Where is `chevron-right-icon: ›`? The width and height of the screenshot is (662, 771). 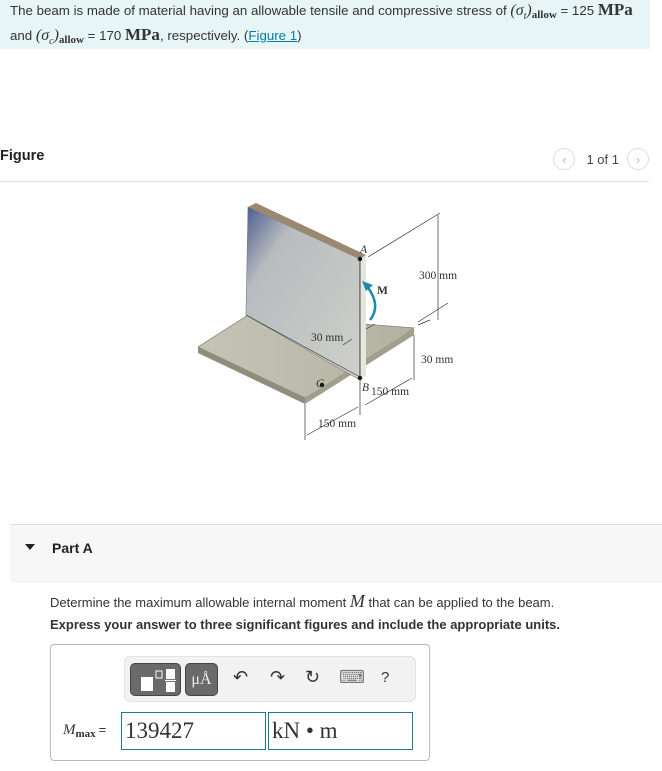 chevron-right-icon: › is located at coordinates (638, 159).